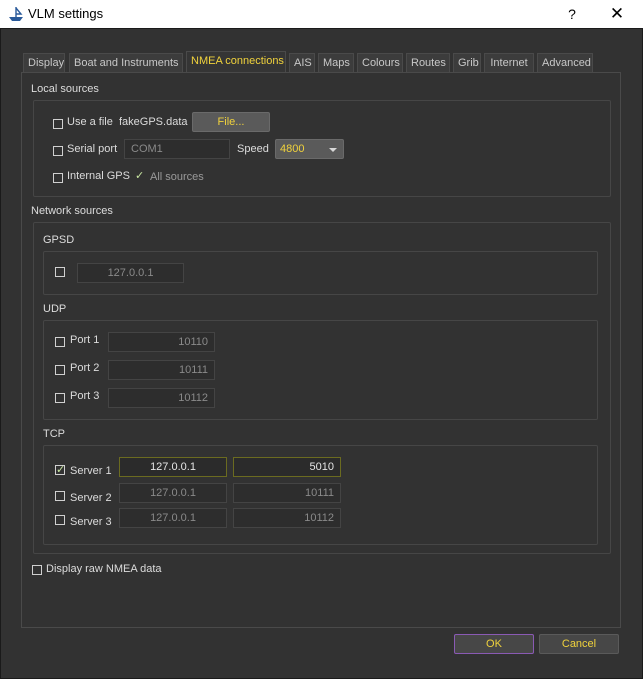 Image resolution: width=643 pixels, height=679 pixels. I want to click on tcp-server-3-port-input: 10112, so click(287, 518).